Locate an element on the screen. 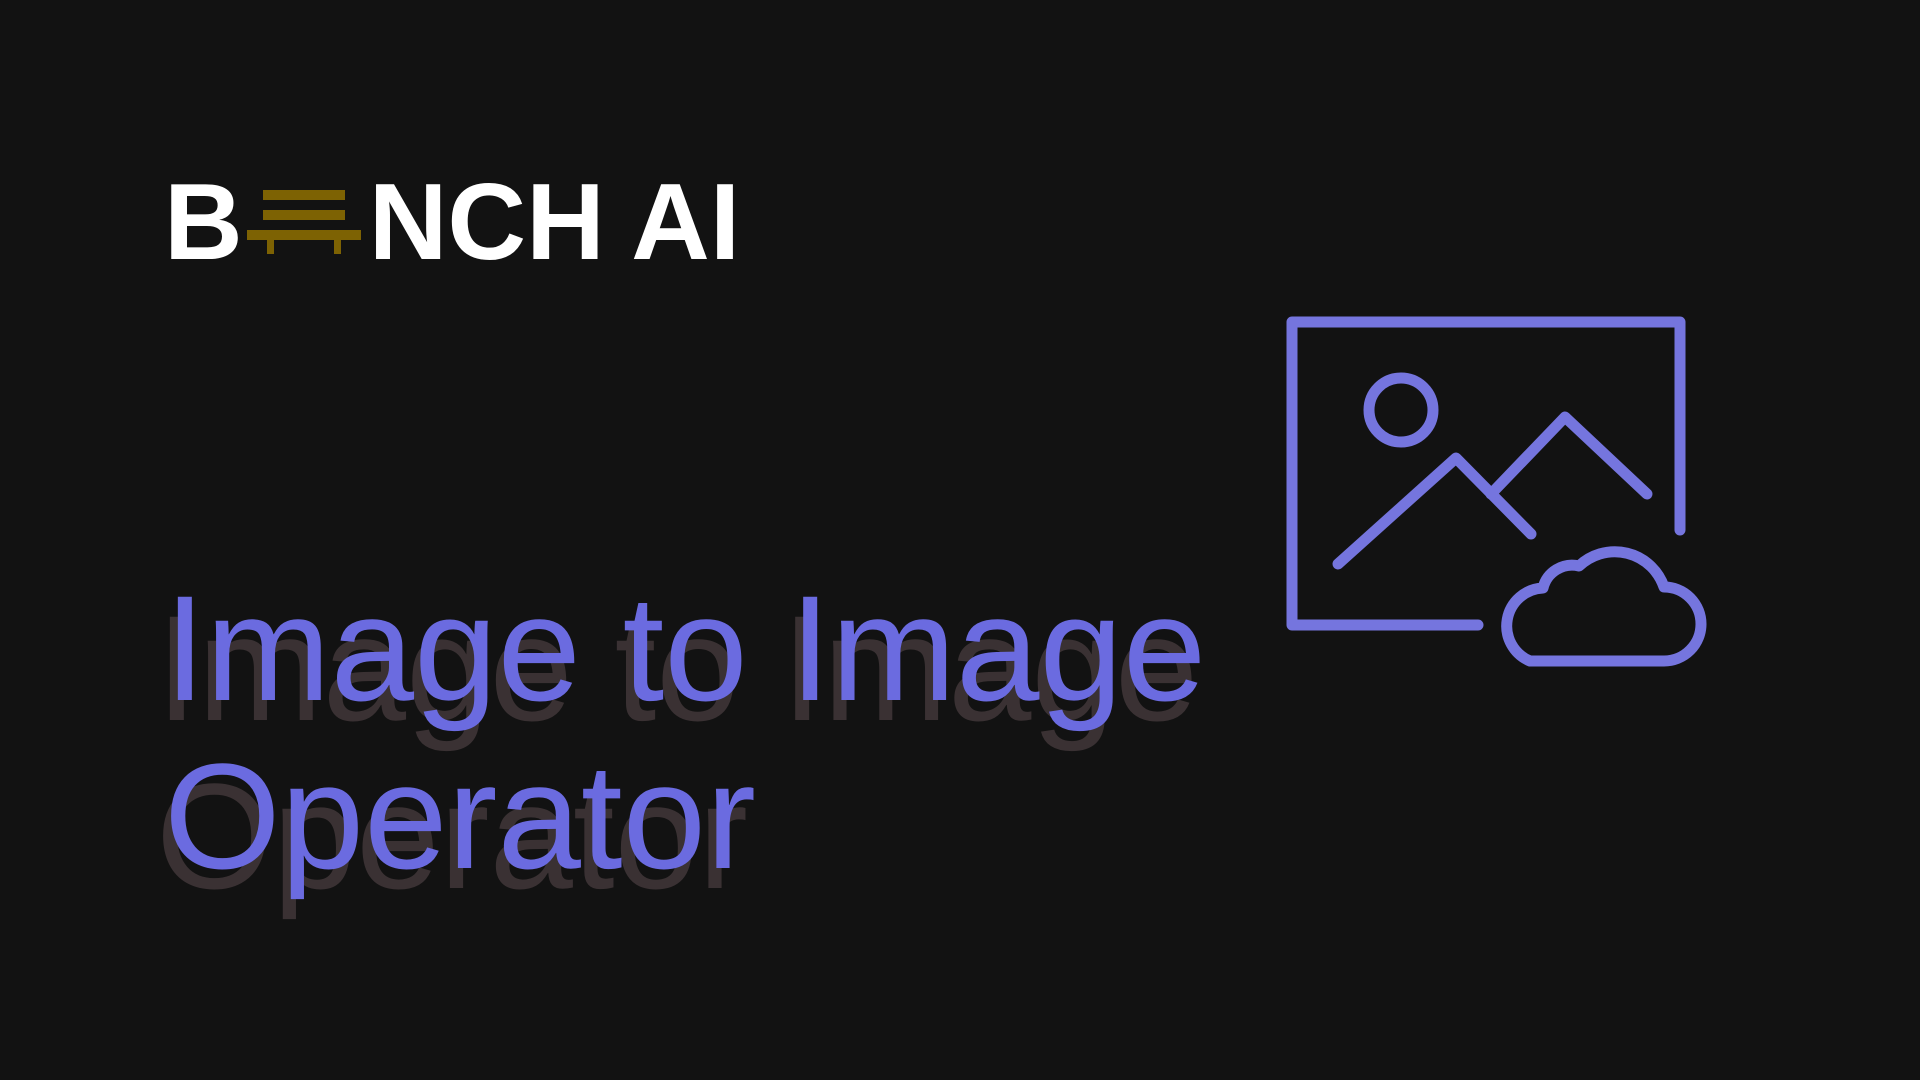 The width and height of the screenshot is (1920, 1080). bench-icon is located at coordinates (304, 222).